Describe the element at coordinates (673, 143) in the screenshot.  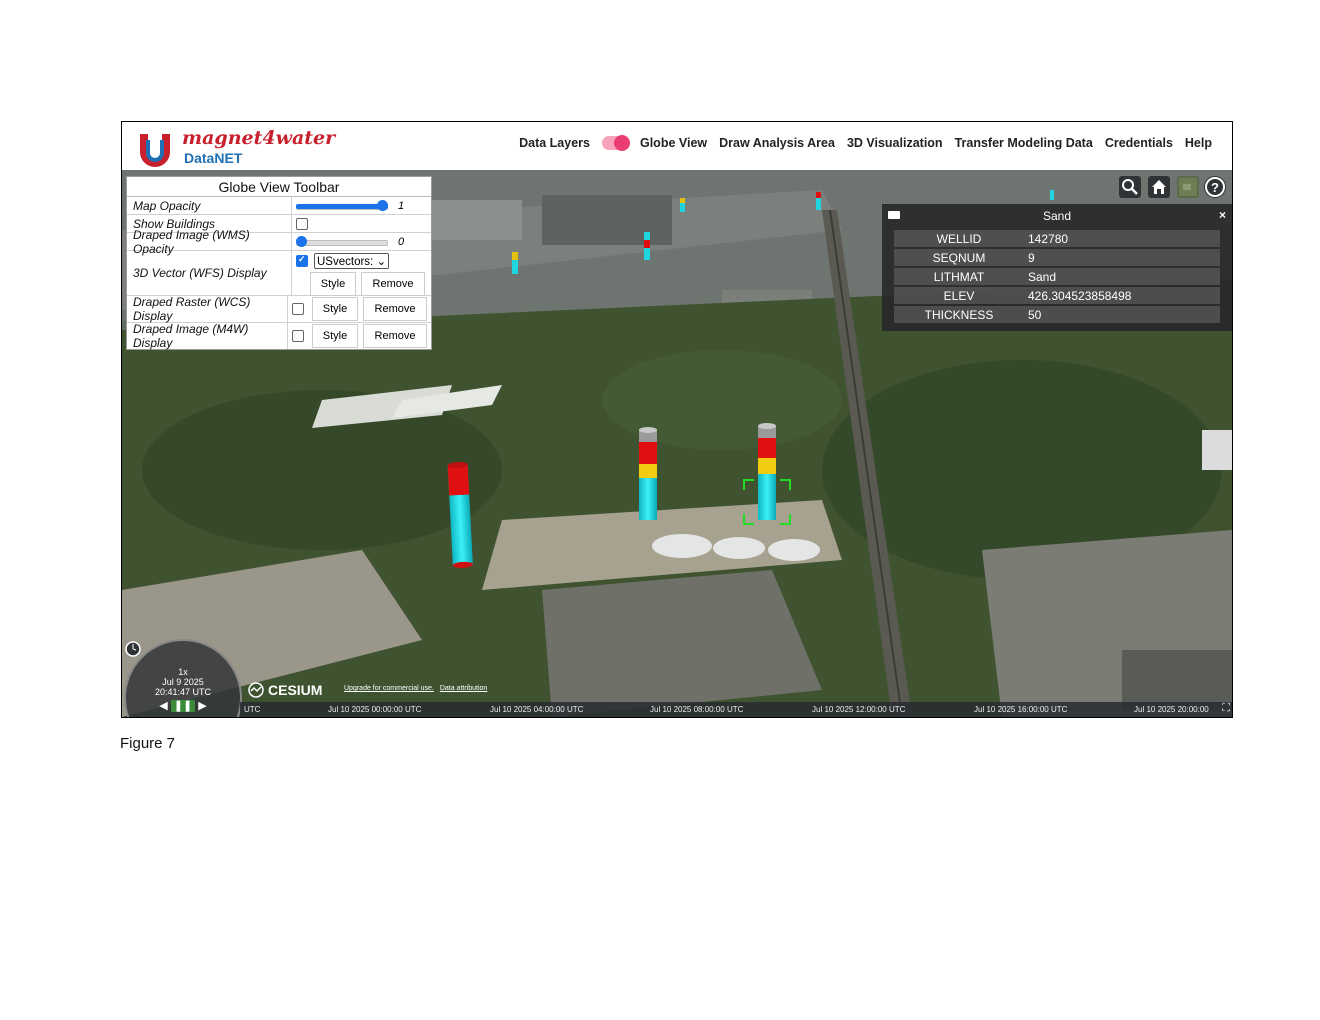
I see `nav-globe-view: Globe View` at that location.